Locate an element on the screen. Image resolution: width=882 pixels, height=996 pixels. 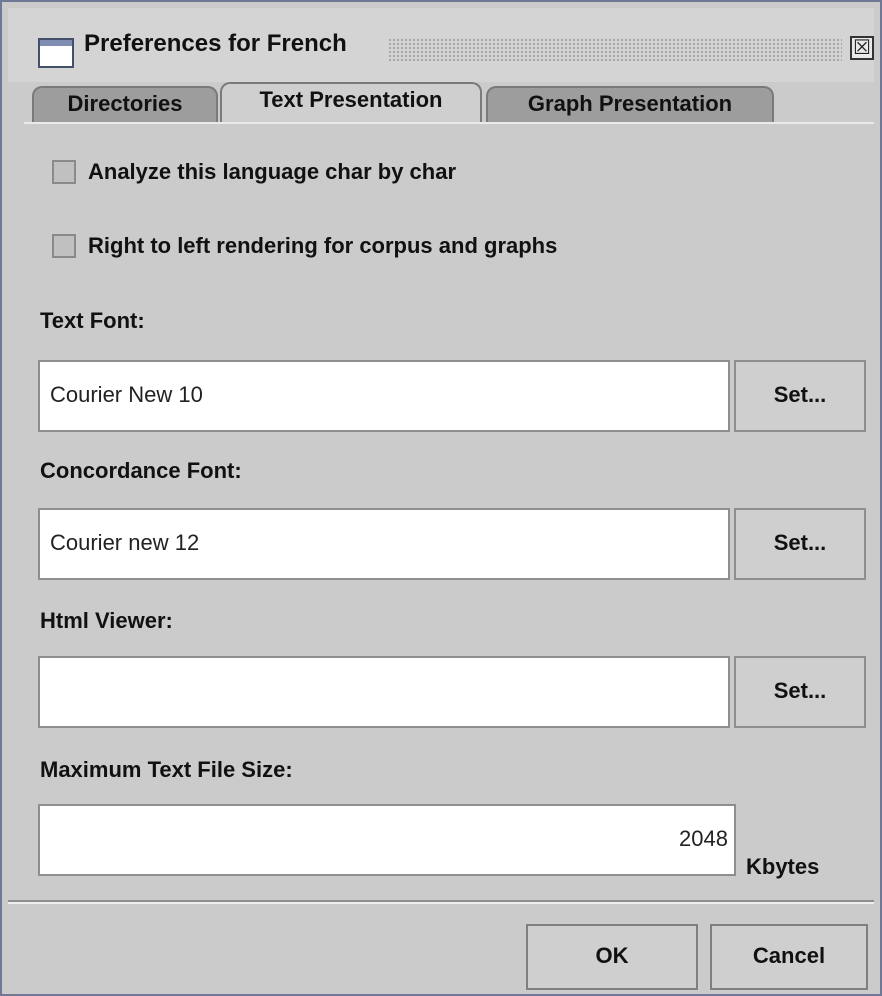
footer-separator is located at coordinates (441, 902).